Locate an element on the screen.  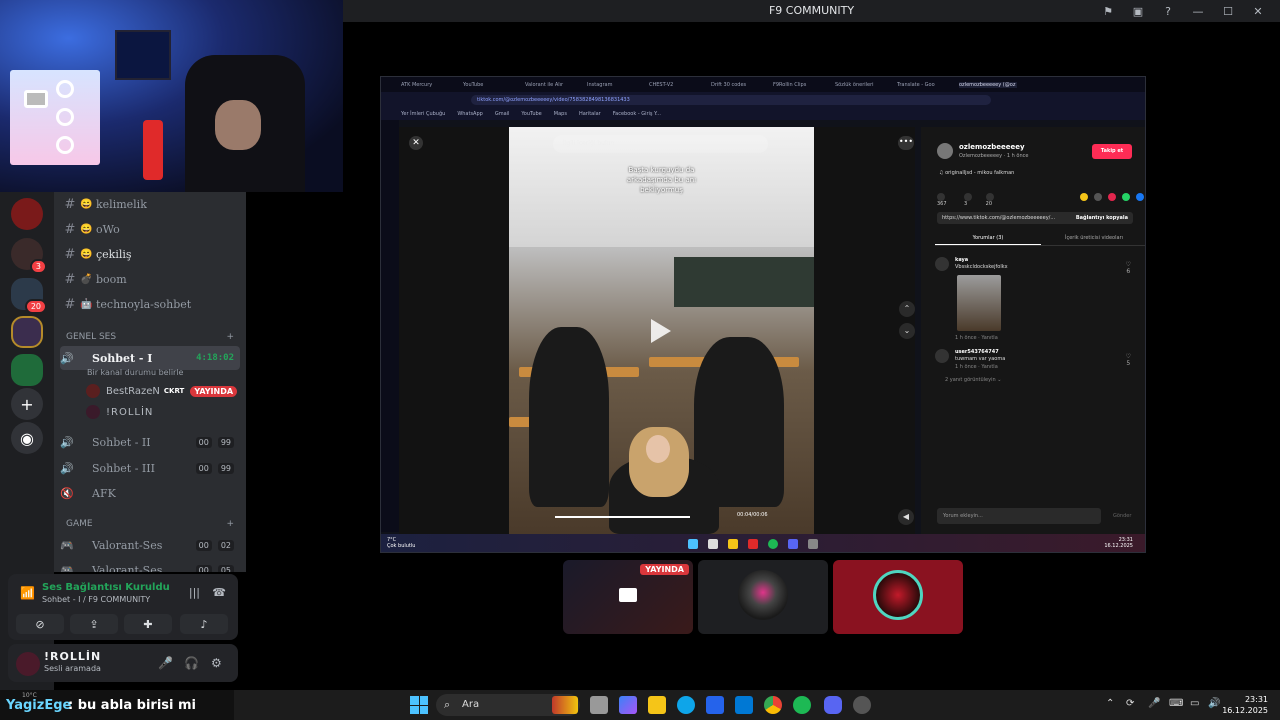
tab-comments: Yorumlar (3) is located at coordinates (988, 238).